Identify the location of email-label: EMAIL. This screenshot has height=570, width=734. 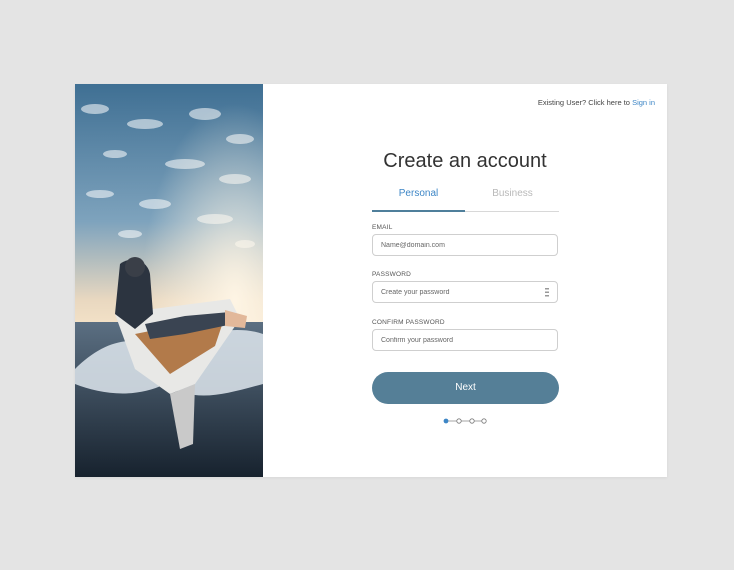
(382, 227).